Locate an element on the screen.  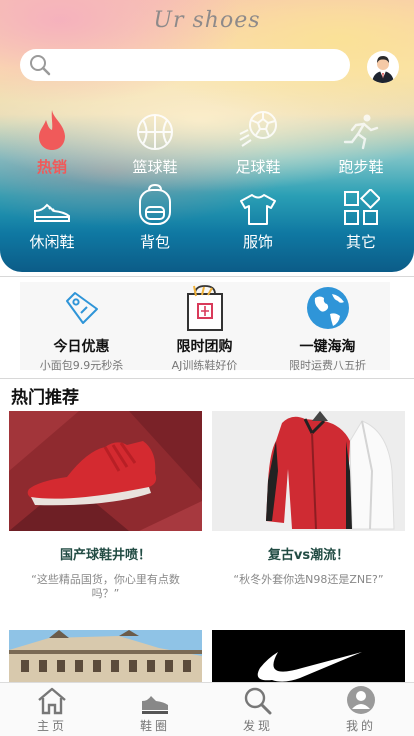
shopping-bag-icon is located at coordinates (204, 308).